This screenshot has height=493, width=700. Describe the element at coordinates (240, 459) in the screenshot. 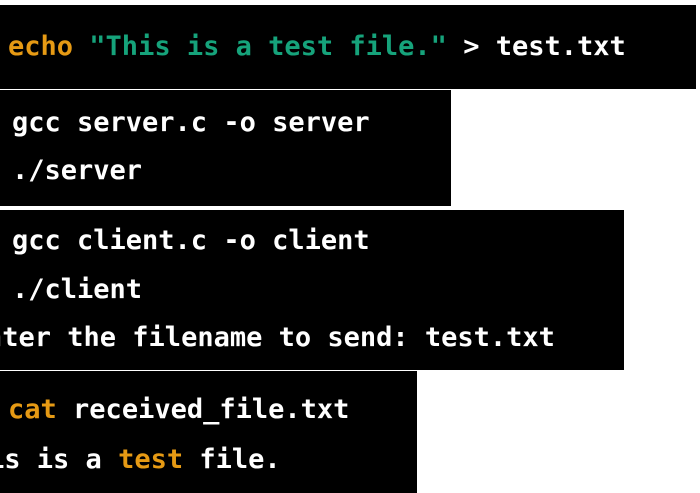

I see `content-after: file.` at that location.